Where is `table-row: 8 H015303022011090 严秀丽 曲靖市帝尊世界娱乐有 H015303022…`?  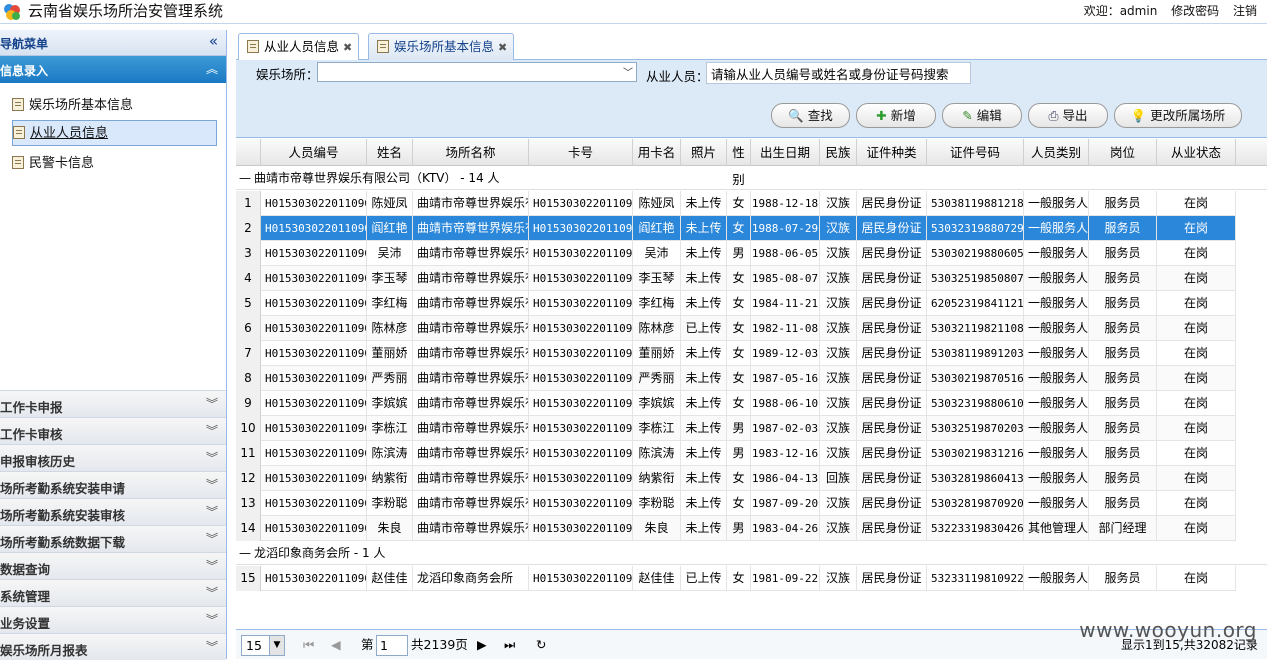 table-row: 8 H015303022011090 严秀丽 曲靖市帝尊世界娱乐有 H015303022… is located at coordinates (736, 378).